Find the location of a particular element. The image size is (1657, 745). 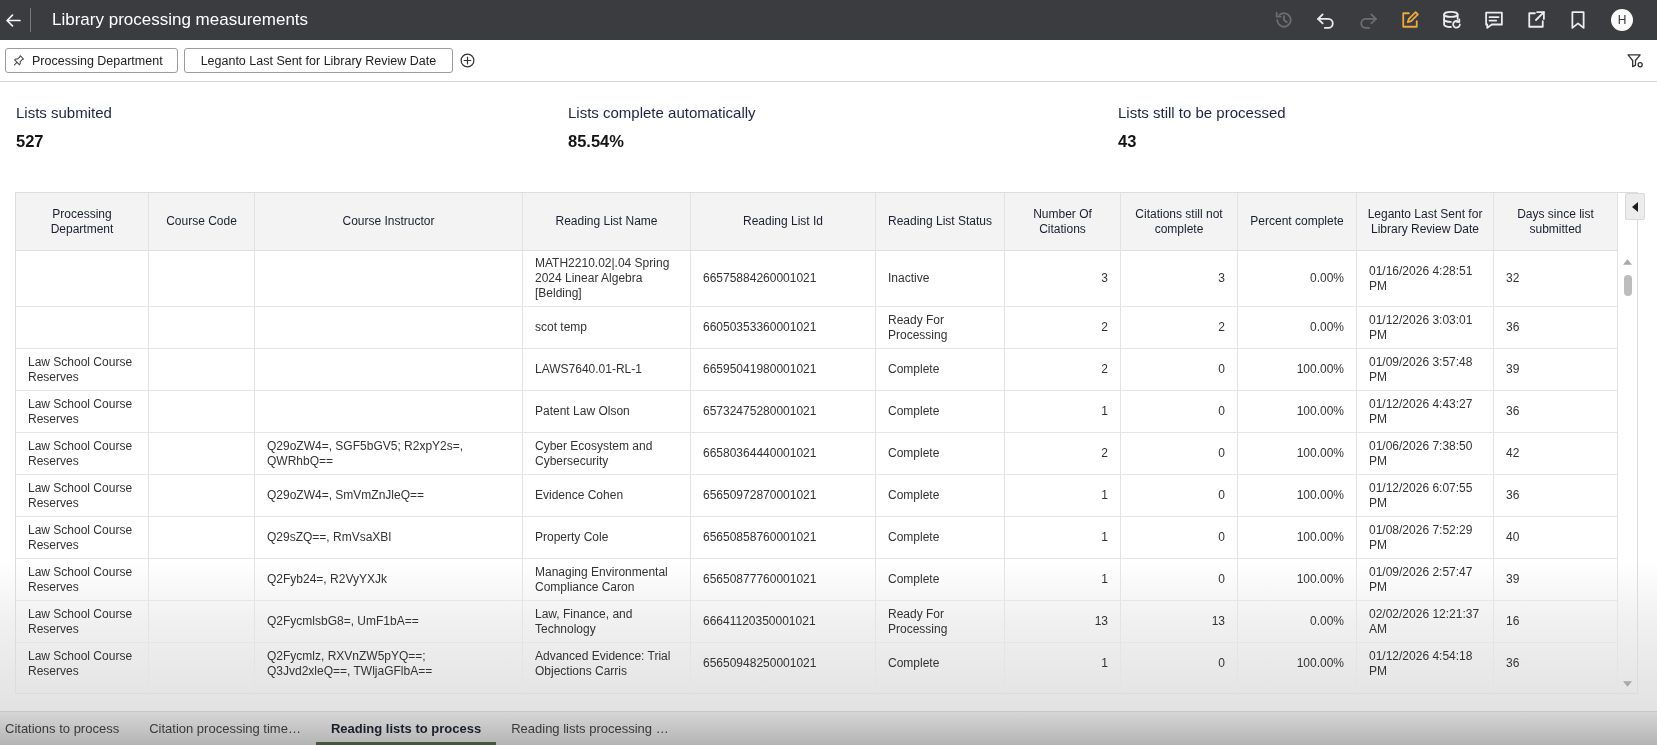

table-cell: 16 is located at coordinates (1556, 621).